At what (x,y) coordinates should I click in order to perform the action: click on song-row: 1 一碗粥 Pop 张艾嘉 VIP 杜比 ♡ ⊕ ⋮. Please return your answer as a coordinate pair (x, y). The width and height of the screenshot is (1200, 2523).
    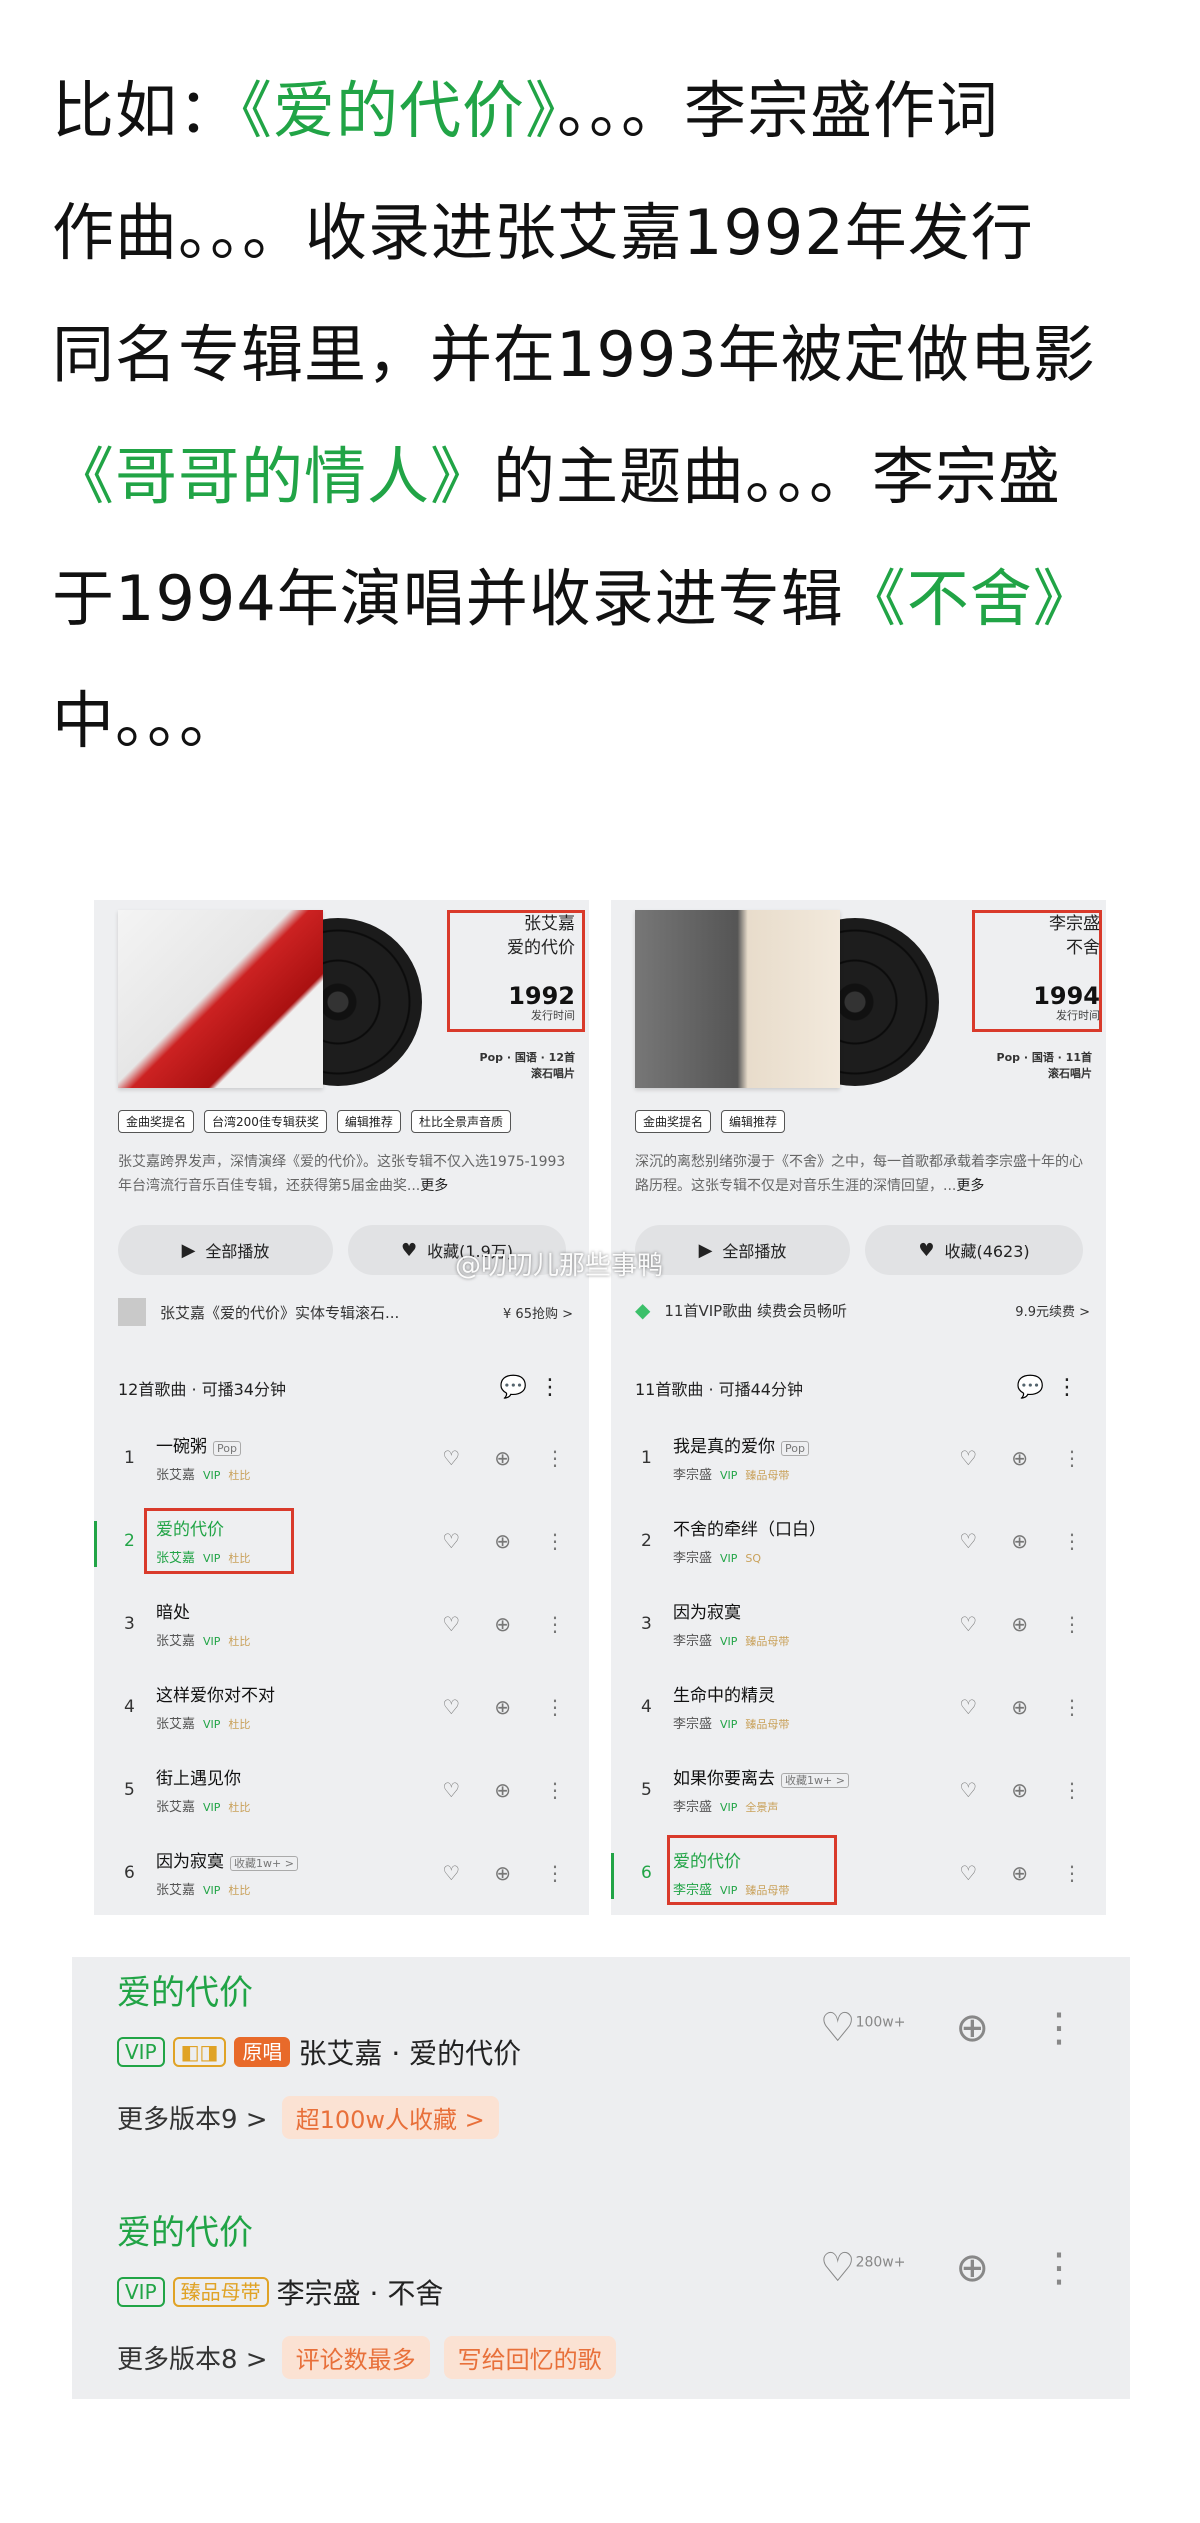
    Looking at the image, I should click on (341, 1461).